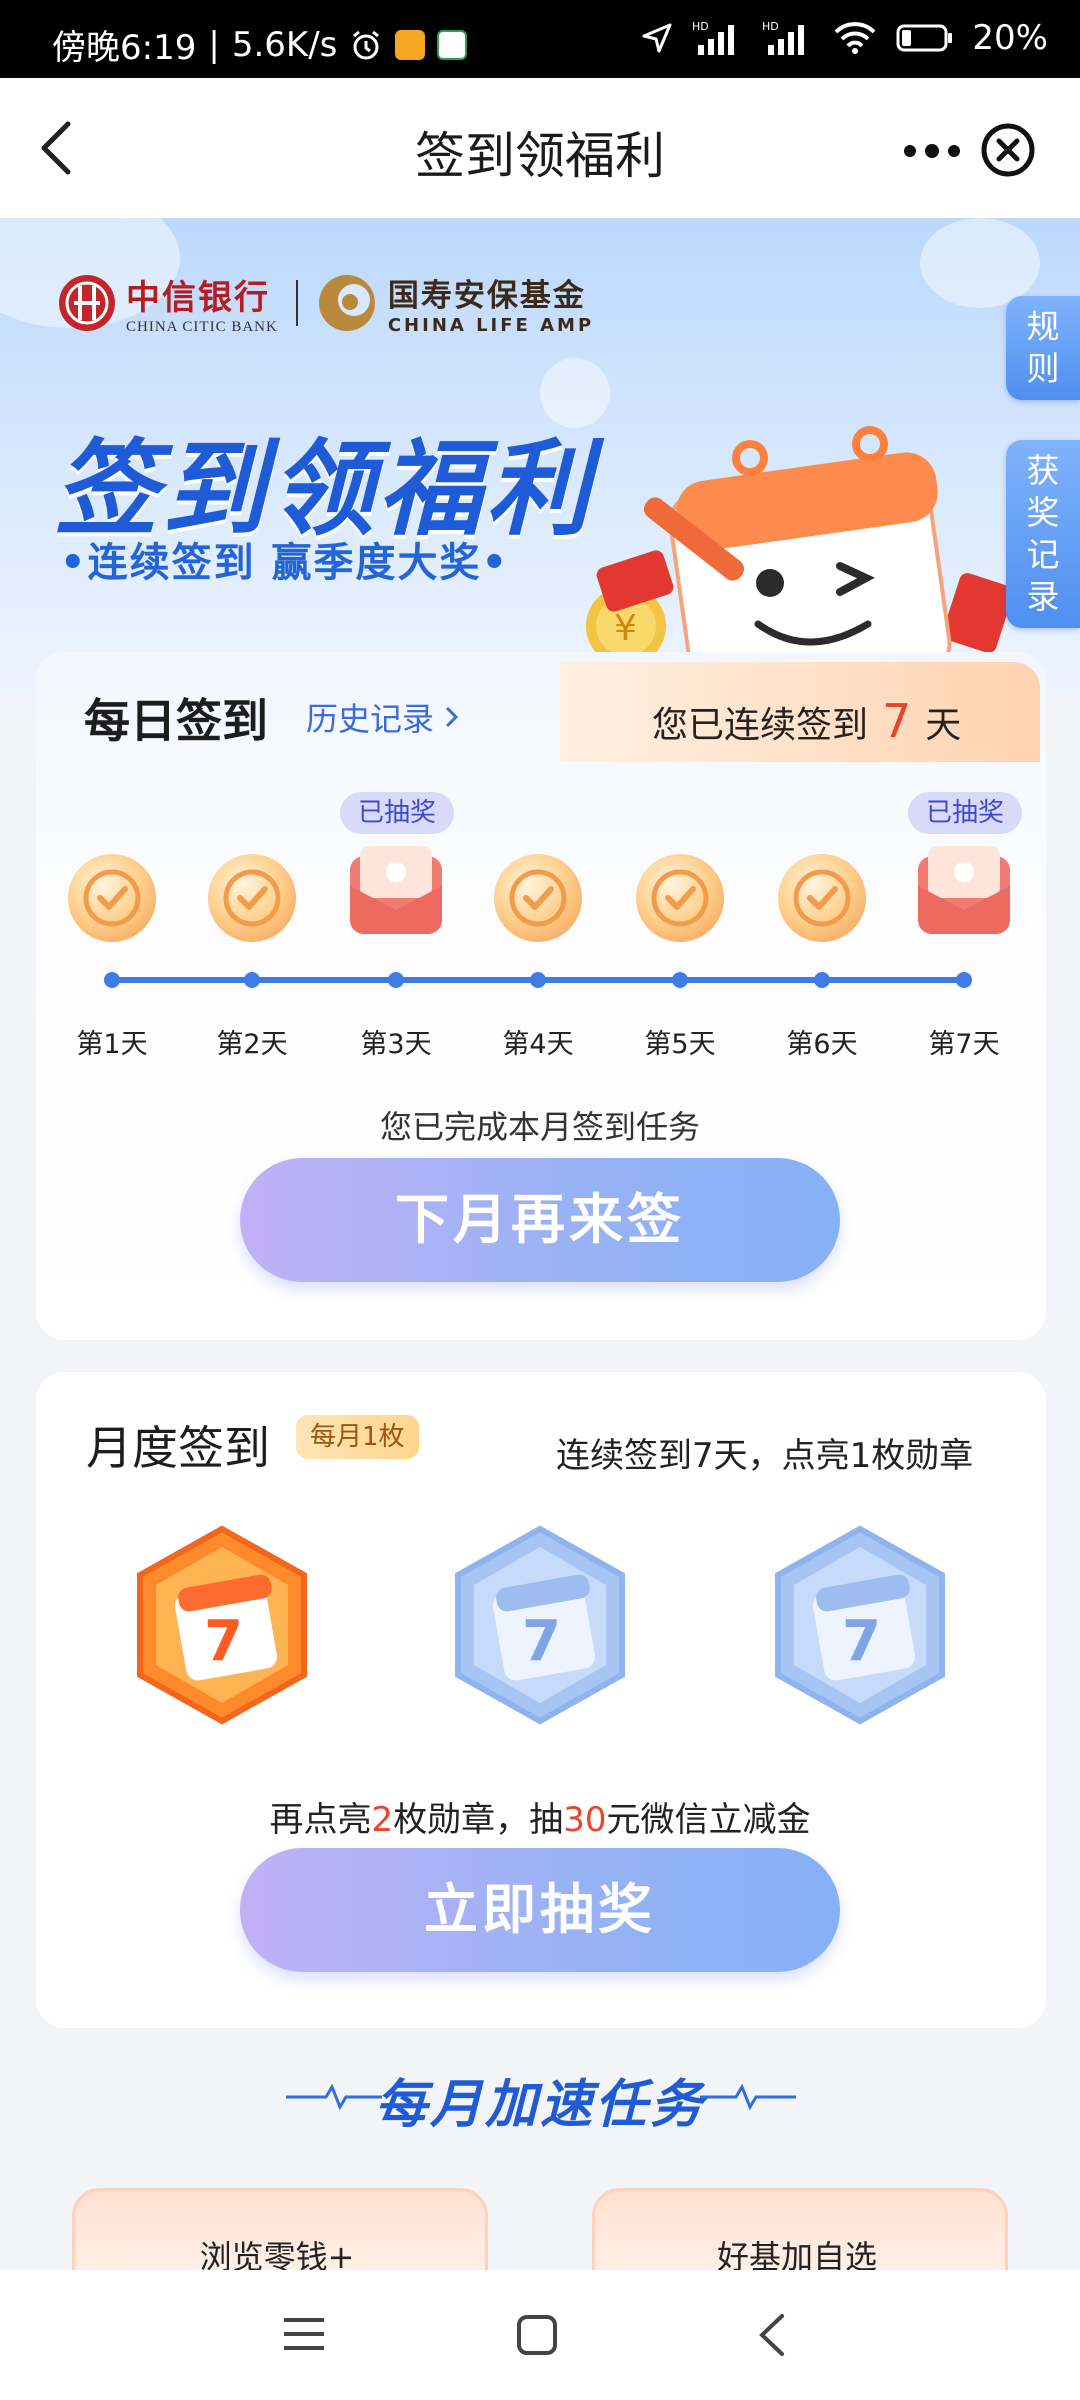 This screenshot has width=1080, height=2400. I want to click on award-records-tab-label: 获奖记录, so click(1043, 533).